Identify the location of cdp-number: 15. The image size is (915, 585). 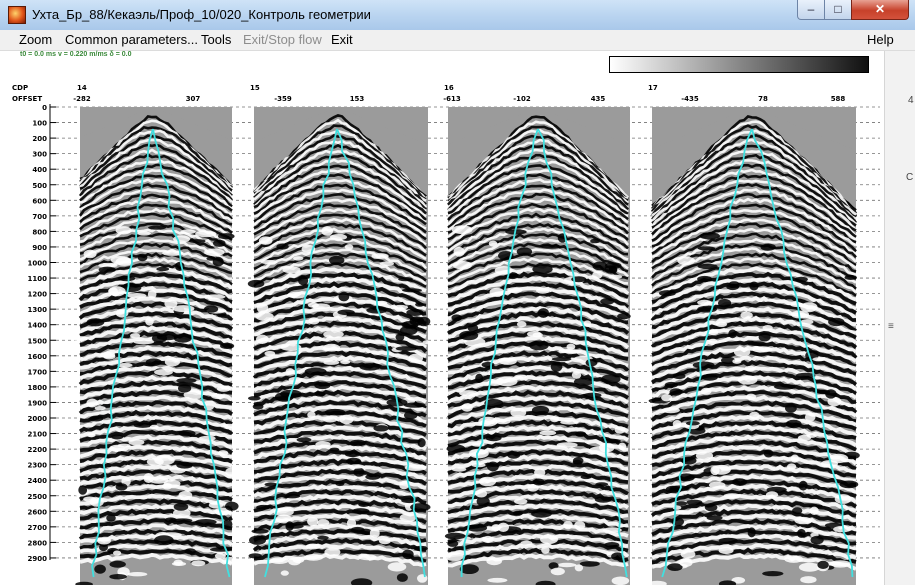
(255, 88).